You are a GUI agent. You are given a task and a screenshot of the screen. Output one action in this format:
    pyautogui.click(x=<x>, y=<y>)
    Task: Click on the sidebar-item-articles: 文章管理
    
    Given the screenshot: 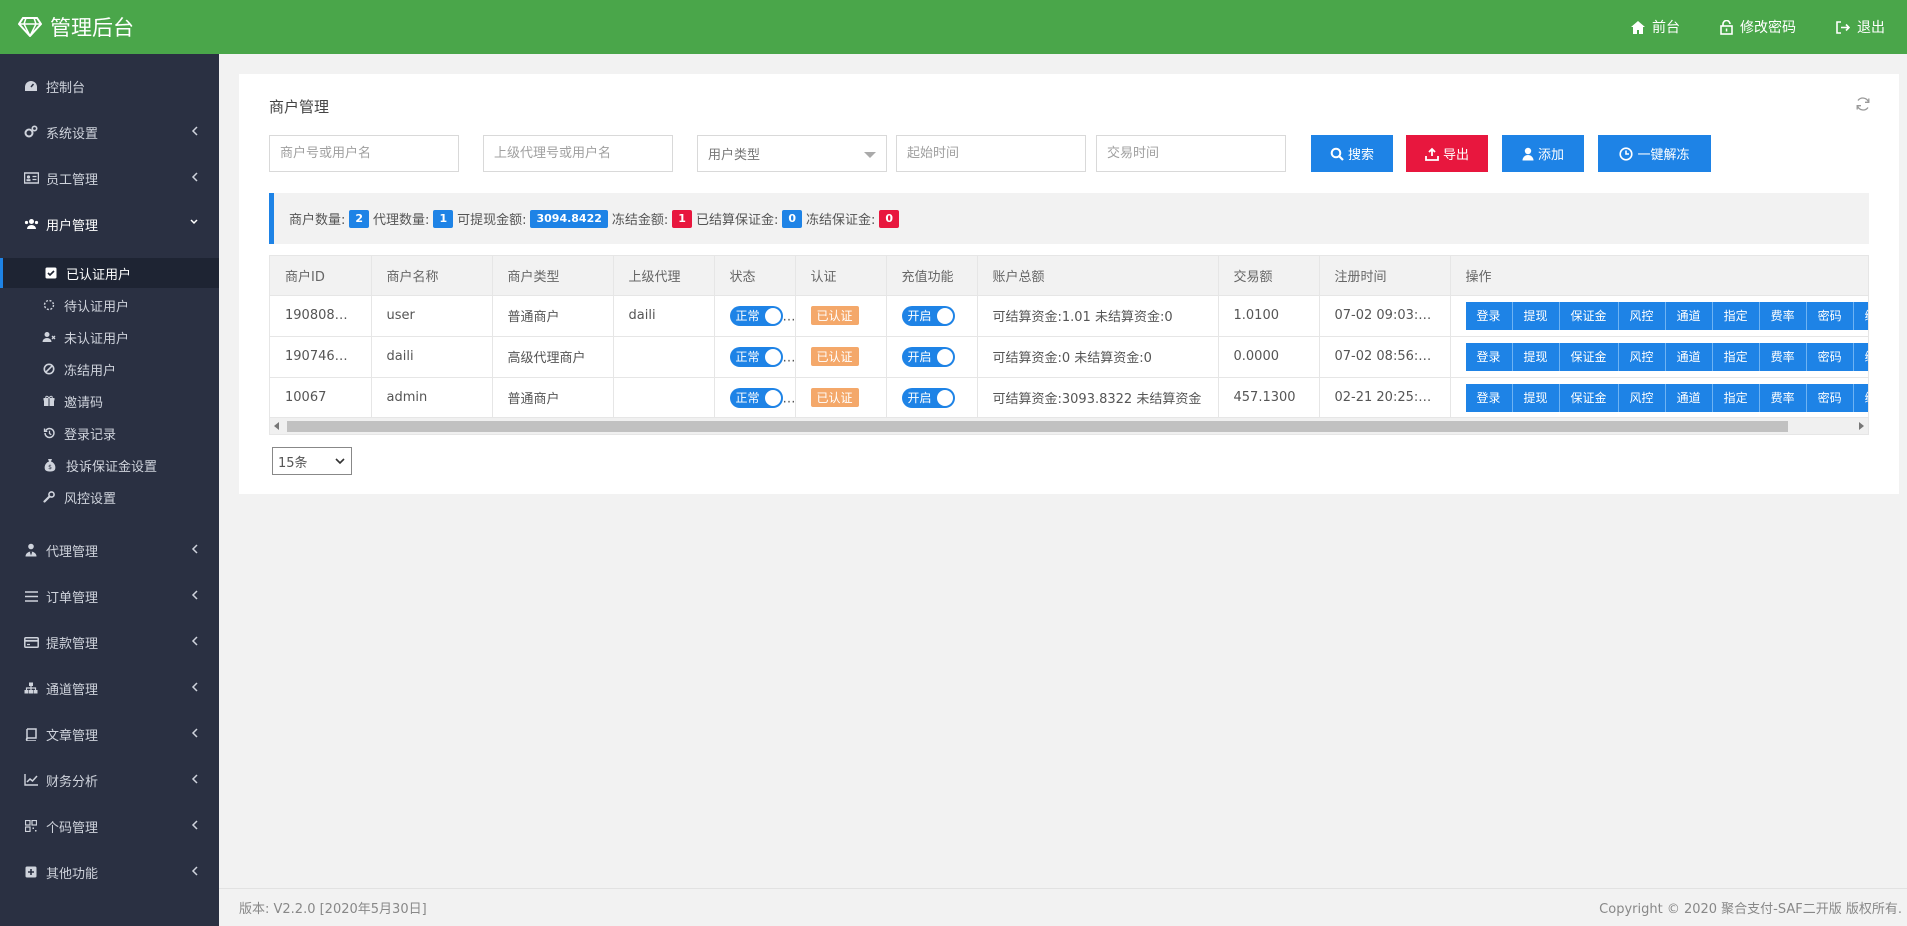 What is the action you would take?
    pyautogui.click(x=109, y=734)
    